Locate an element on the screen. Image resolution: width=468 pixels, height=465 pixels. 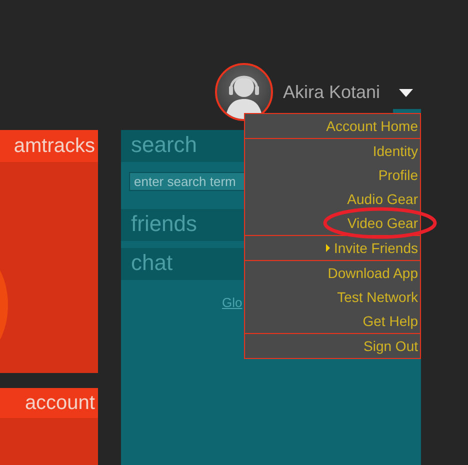
menu-item: Profile is located at coordinates (332, 175).